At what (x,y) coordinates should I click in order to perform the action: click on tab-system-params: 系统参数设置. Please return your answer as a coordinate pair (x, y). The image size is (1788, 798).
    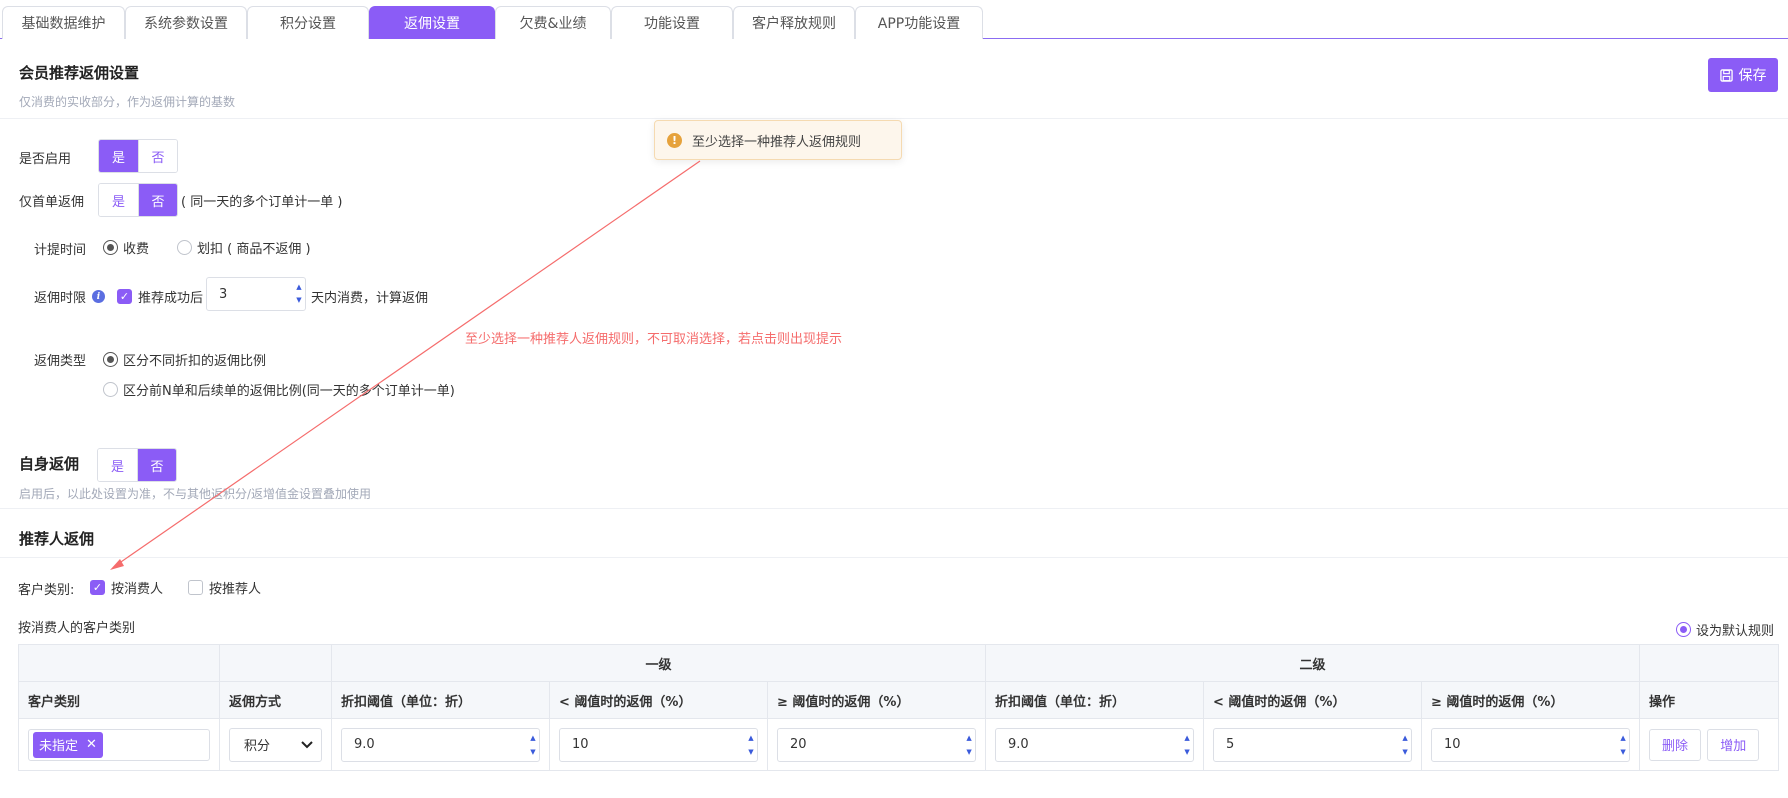
    Looking at the image, I should click on (186, 22).